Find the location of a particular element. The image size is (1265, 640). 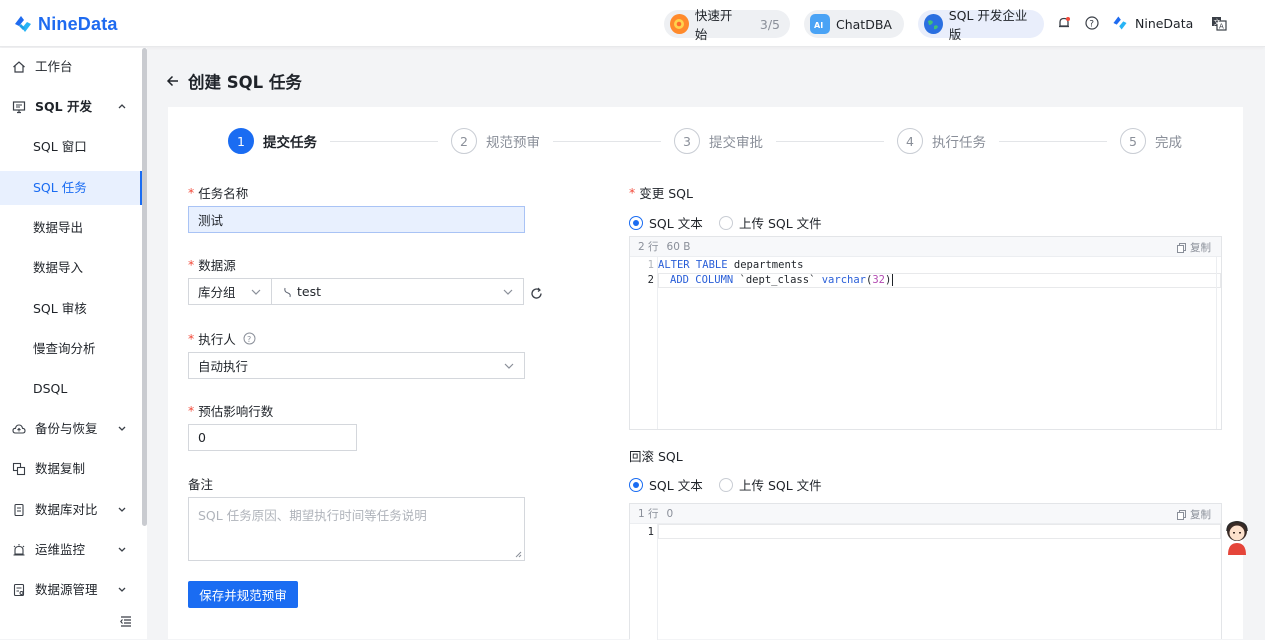

task-name-value: 测试 is located at coordinates (211, 220).